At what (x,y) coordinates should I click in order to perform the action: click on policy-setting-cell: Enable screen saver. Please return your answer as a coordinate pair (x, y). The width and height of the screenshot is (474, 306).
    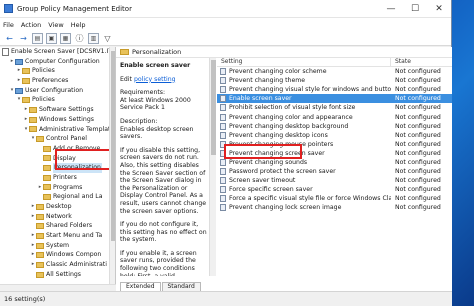
    Looking at the image, I should click on (304, 99).